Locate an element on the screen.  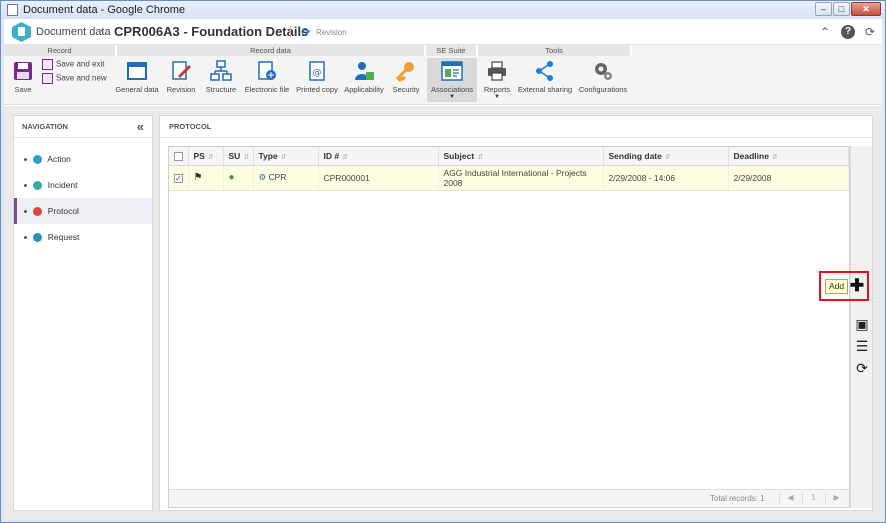
printed-copy-icon: @ is located at coordinates (317, 71).